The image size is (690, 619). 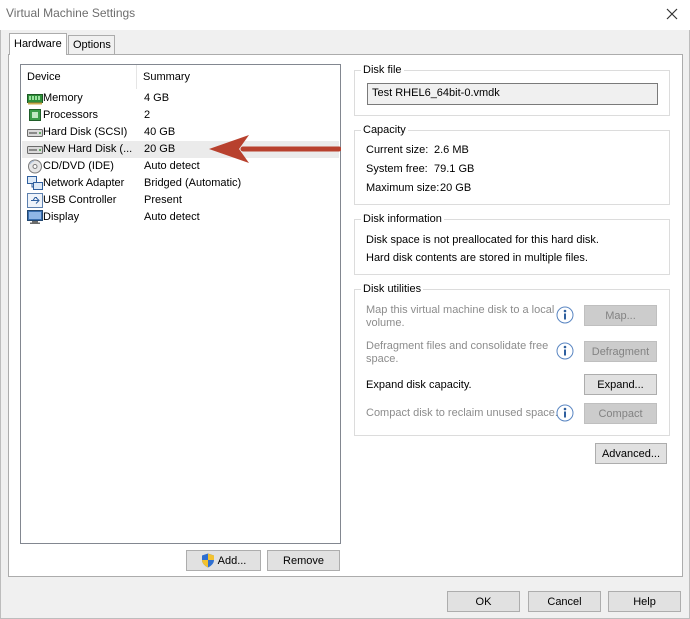 I want to click on close-button, so click(x=672, y=14).